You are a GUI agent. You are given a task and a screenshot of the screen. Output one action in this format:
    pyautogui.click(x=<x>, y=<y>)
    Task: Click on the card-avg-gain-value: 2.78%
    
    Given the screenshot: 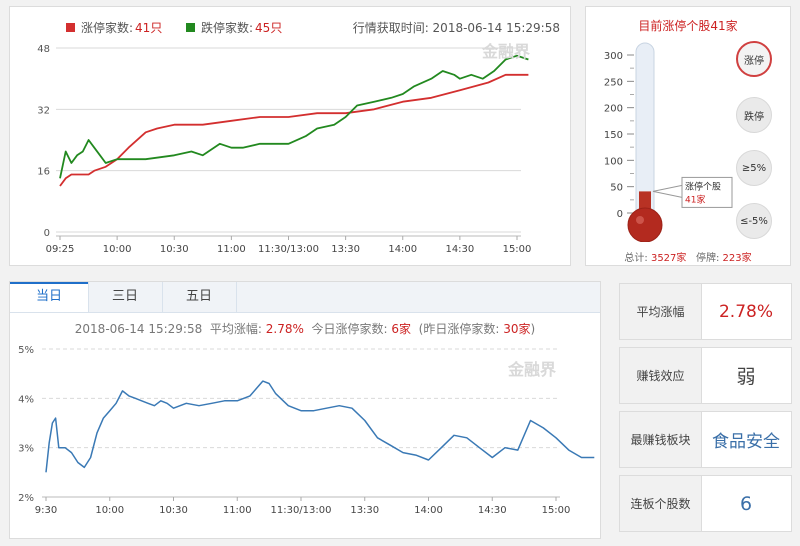 What is the action you would take?
    pyautogui.click(x=745, y=311)
    